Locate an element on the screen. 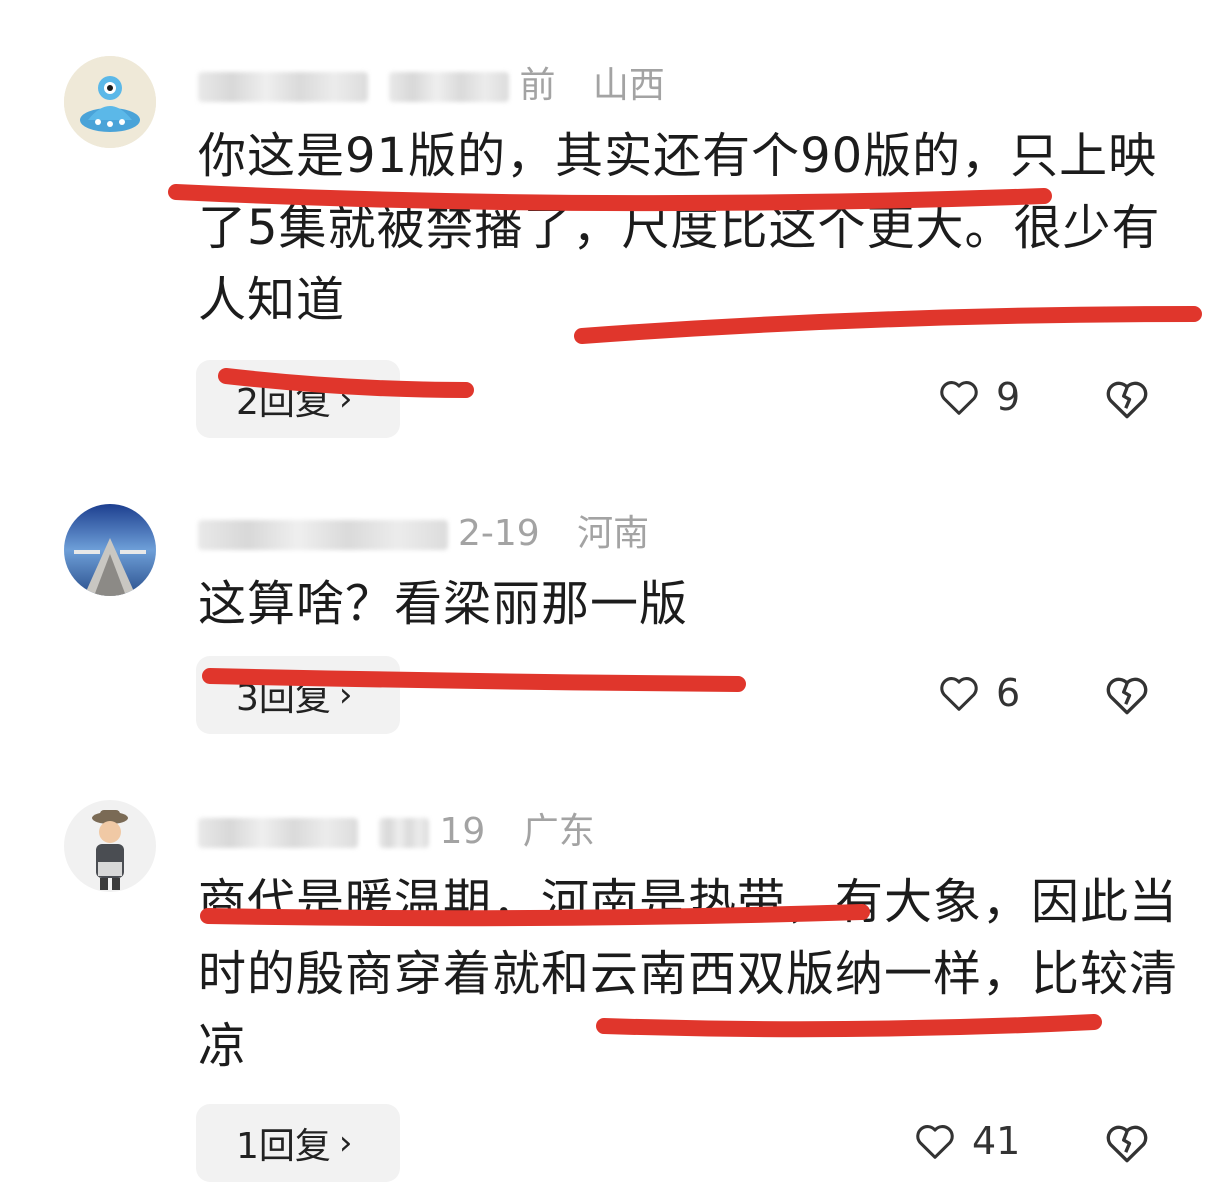  replies-label: 3回复 is located at coordinates (283, 698).